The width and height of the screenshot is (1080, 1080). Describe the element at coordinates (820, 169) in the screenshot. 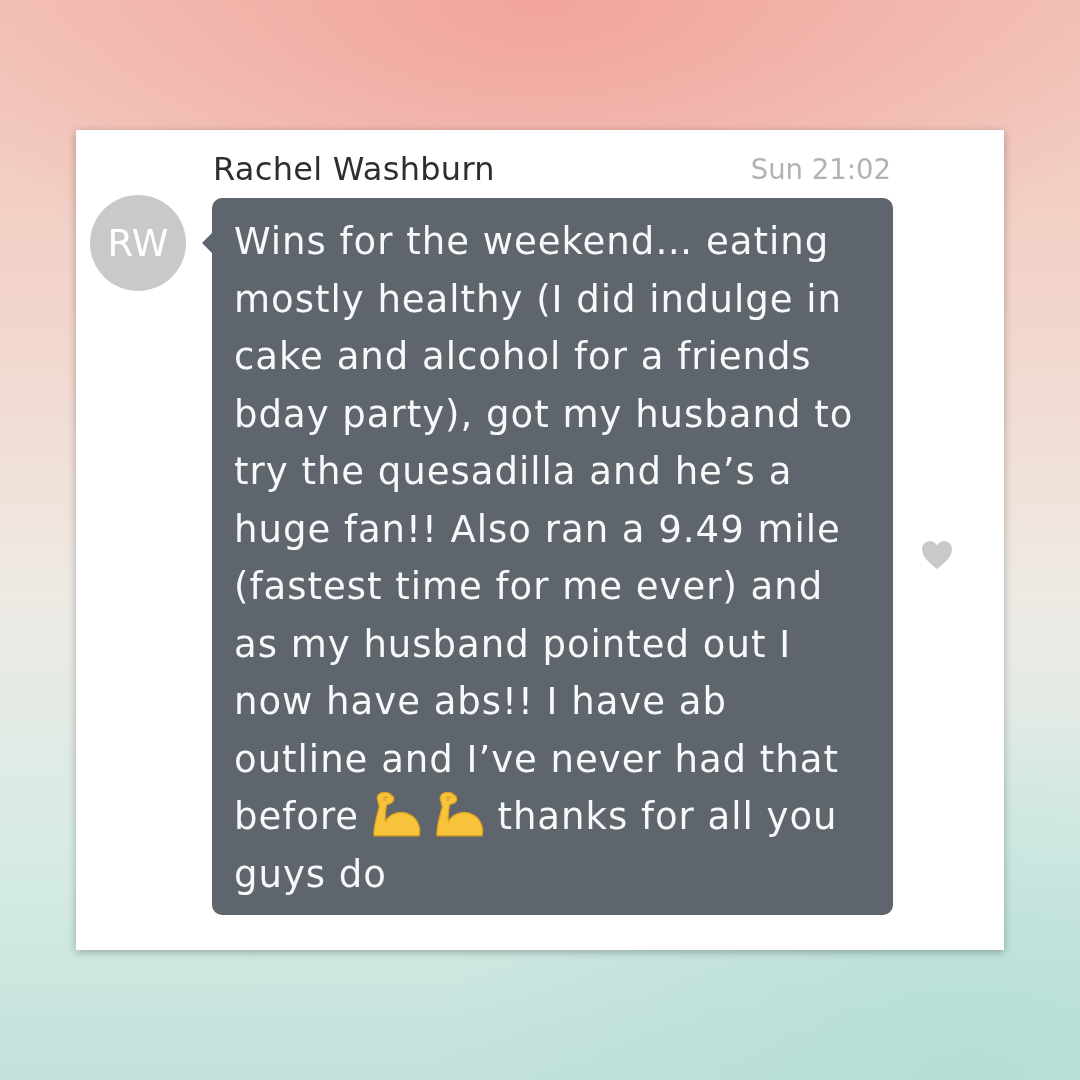

I see `message-time: Sun 21:02` at that location.